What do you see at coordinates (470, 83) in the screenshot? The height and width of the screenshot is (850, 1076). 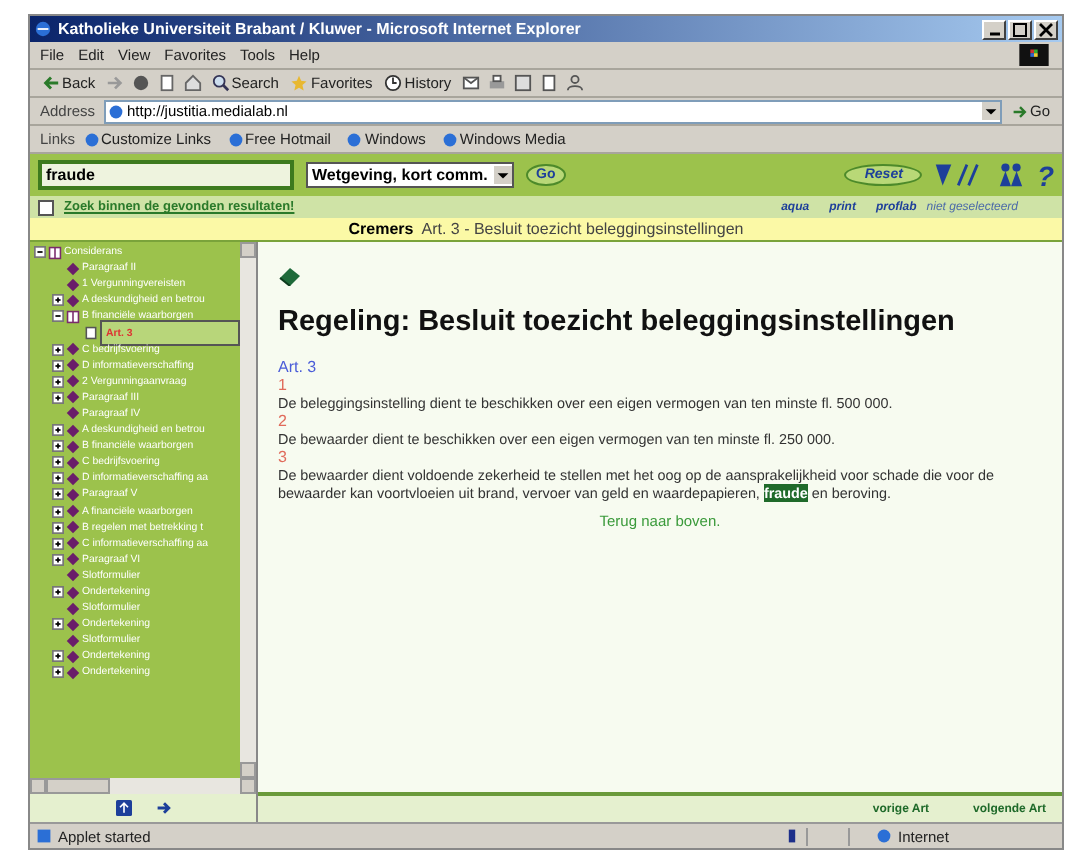 I see `mail-icon` at bounding box center [470, 83].